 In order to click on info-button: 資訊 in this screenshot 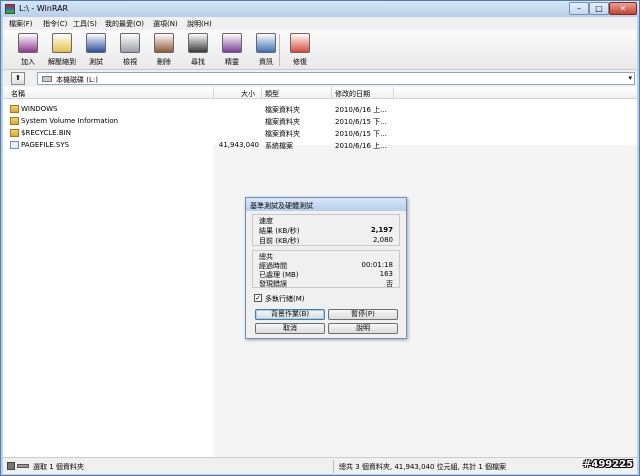, I will do `click(266, 50)`.